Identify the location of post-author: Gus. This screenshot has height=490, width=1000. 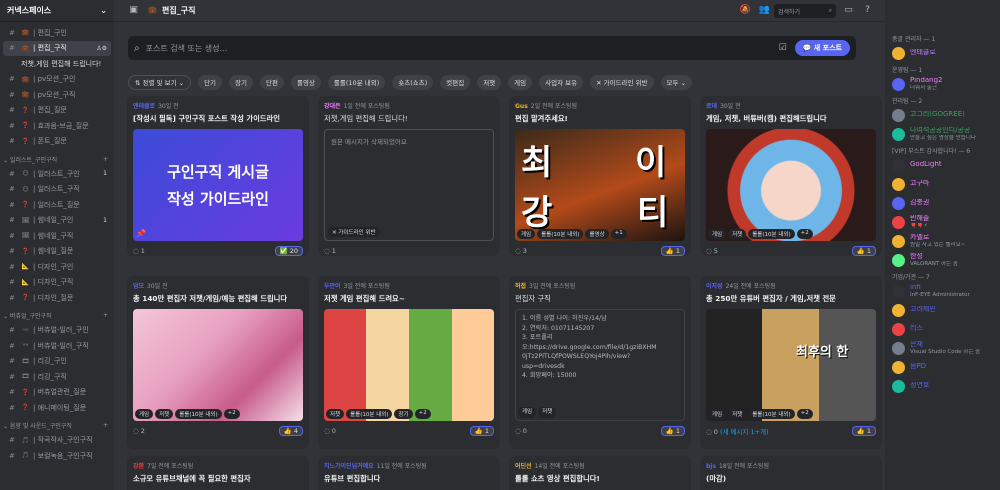
(521, 106).